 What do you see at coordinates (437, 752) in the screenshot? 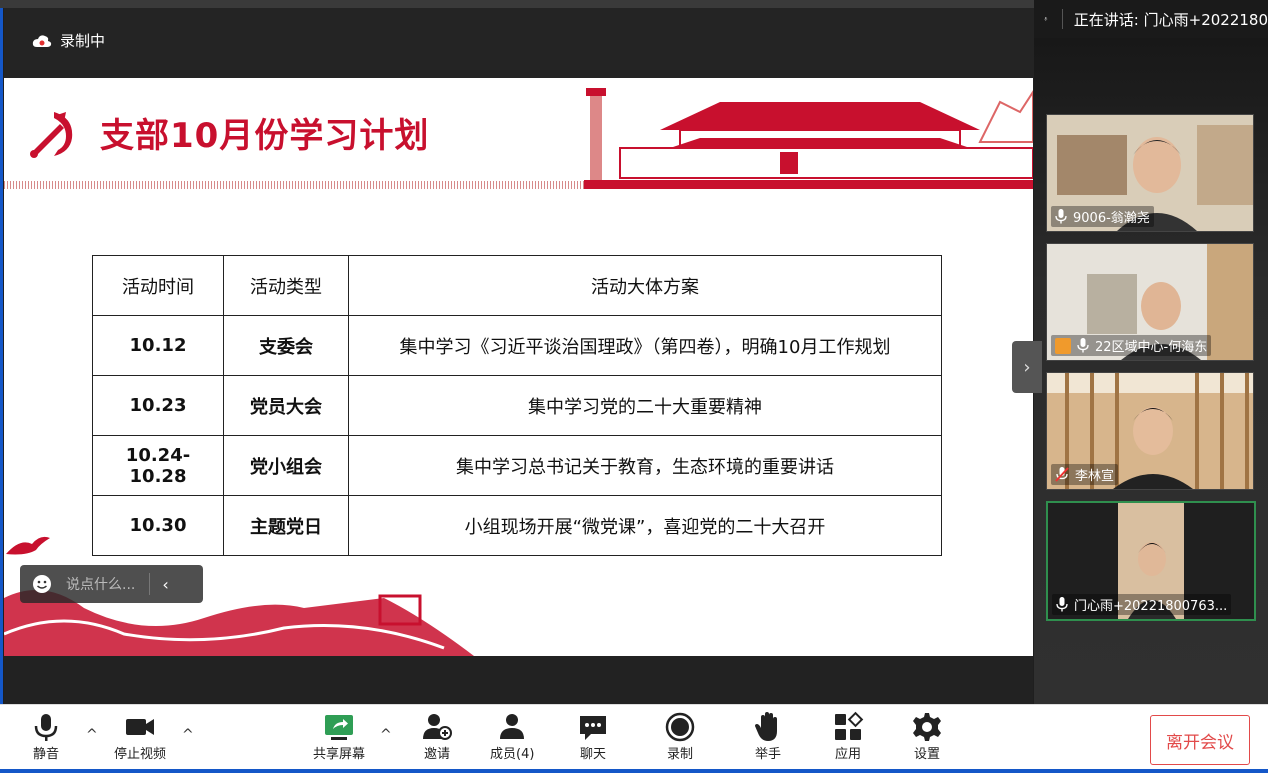
I see `invite-label: 邀请` at bounding box center [437, 752].